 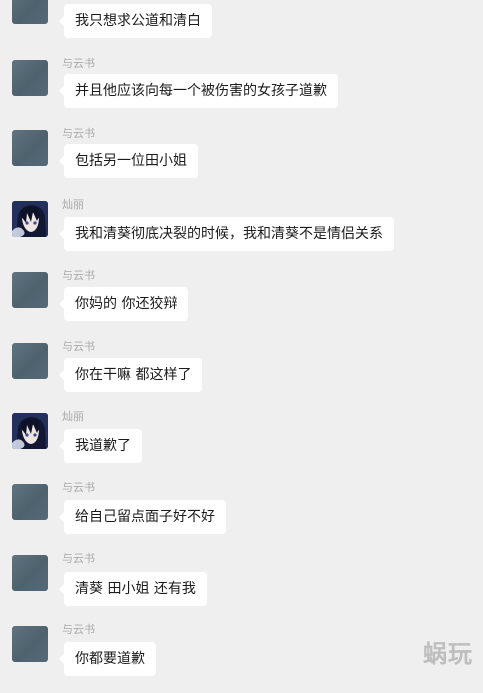 I want to click on chat-message: 与云书 并且他应该向每一个被伤害的女孩子道歉, so click(x=241, y=92).